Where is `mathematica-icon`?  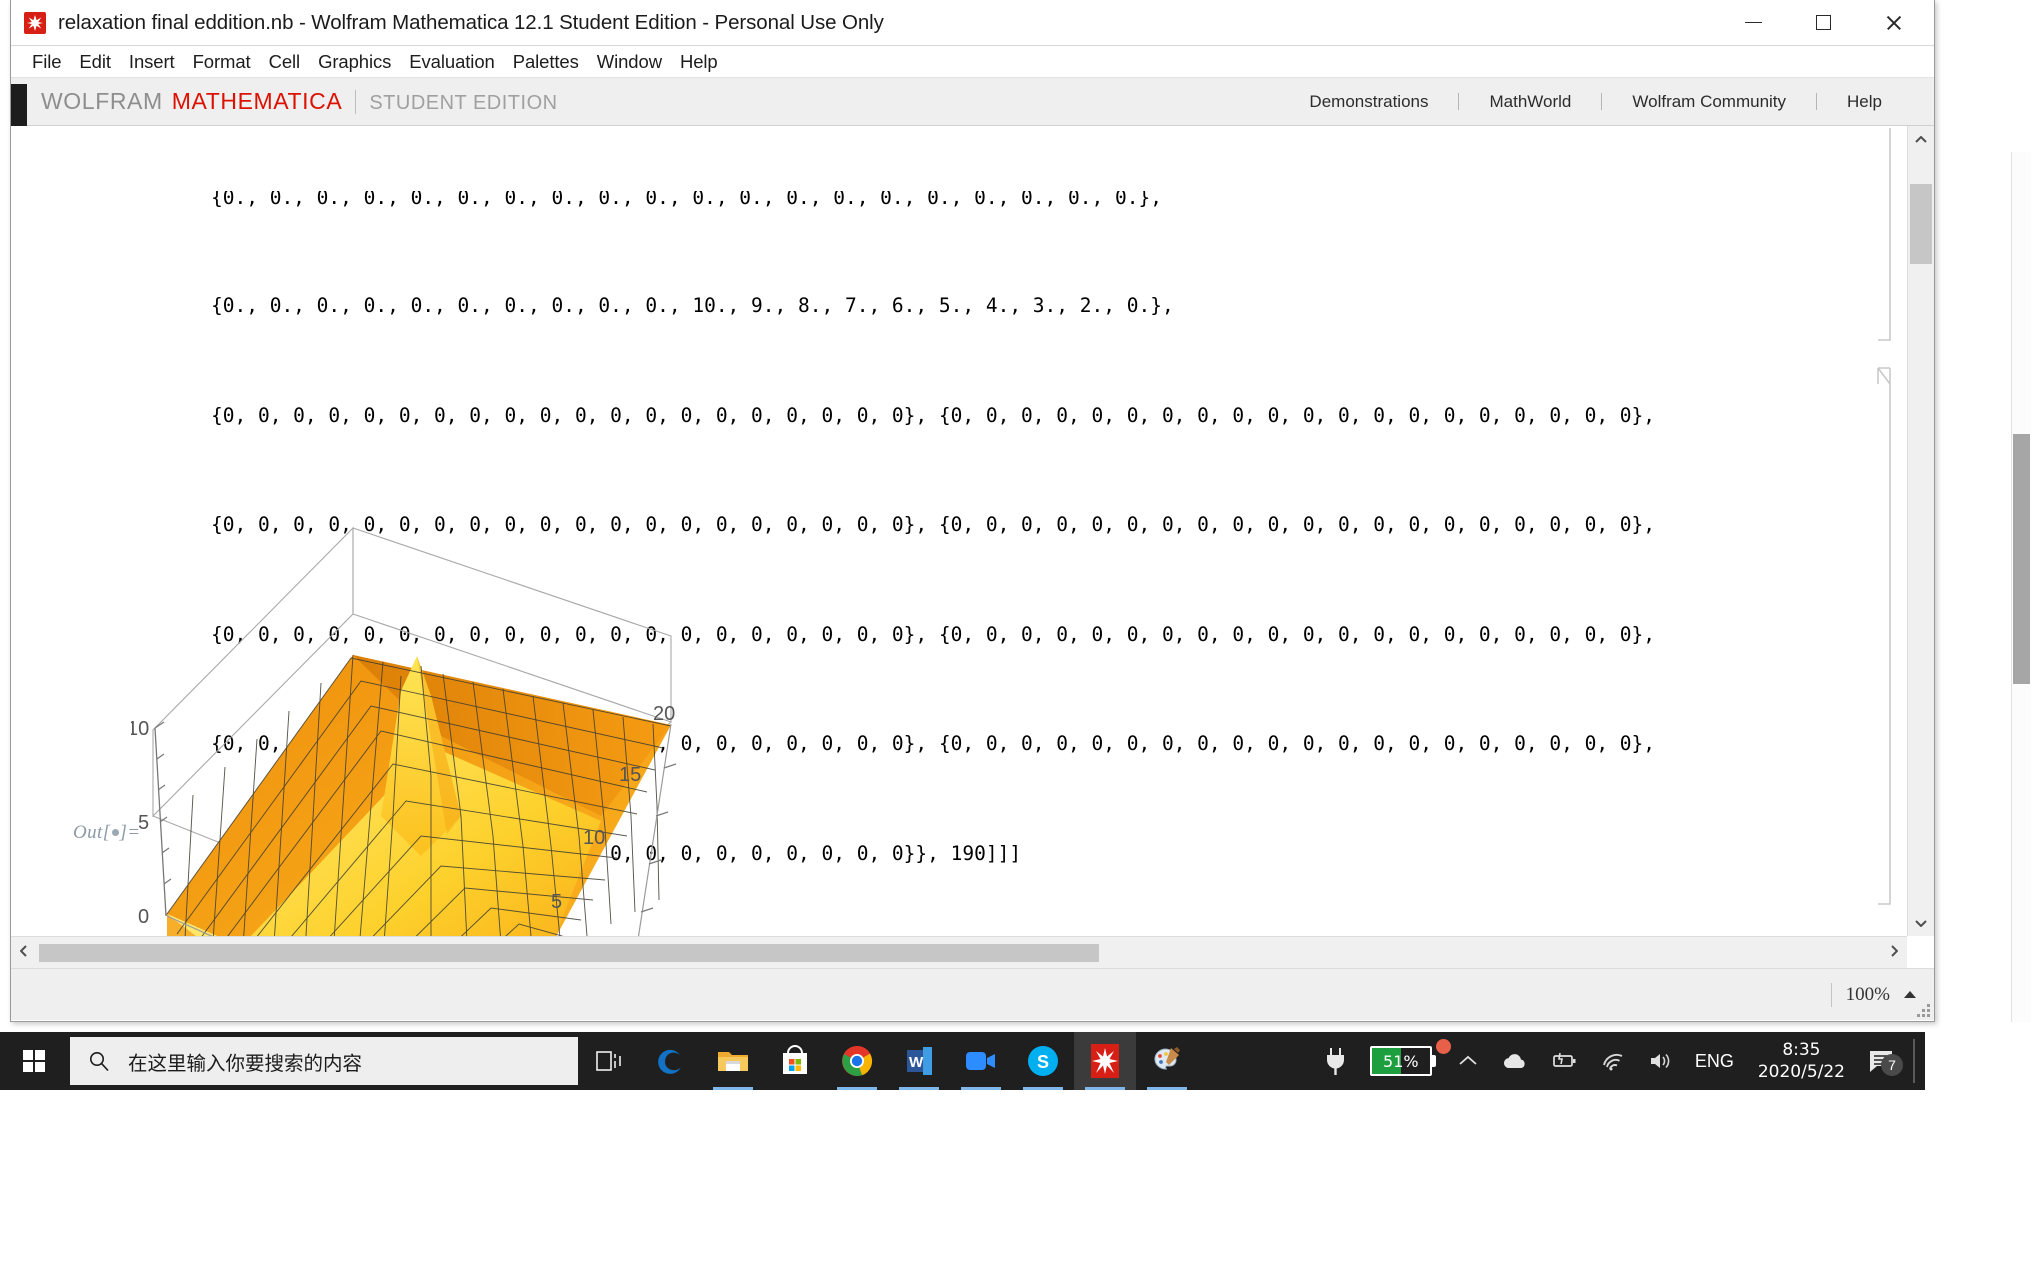
mathematica-icon is located at coordinates (1105, 1061).